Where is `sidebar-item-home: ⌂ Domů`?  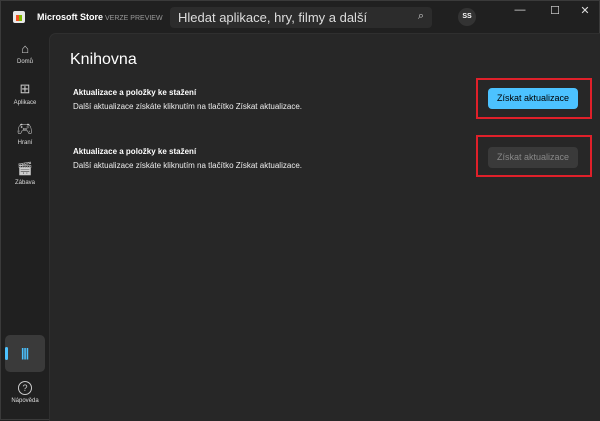
sidebar-item-home: ⌂ Domů is located at coordinates (25, 53).